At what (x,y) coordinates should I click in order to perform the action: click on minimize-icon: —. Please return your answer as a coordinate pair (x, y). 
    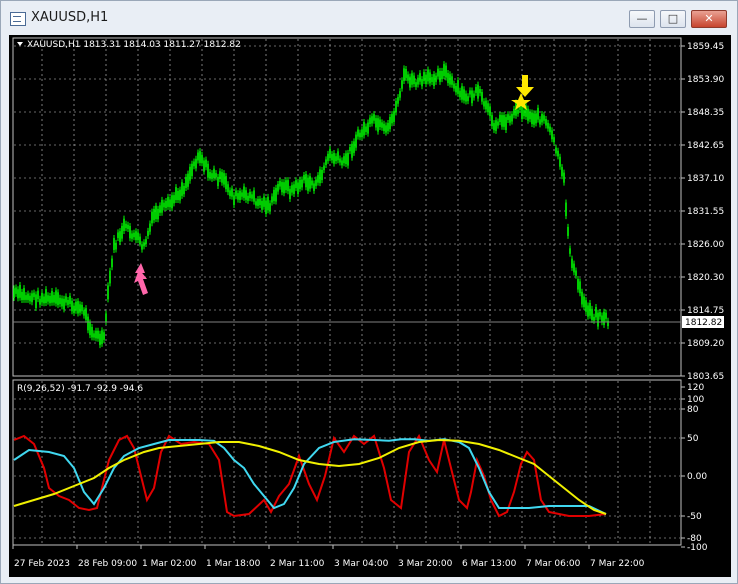
    Looking at the image, I should click on (642, 18).